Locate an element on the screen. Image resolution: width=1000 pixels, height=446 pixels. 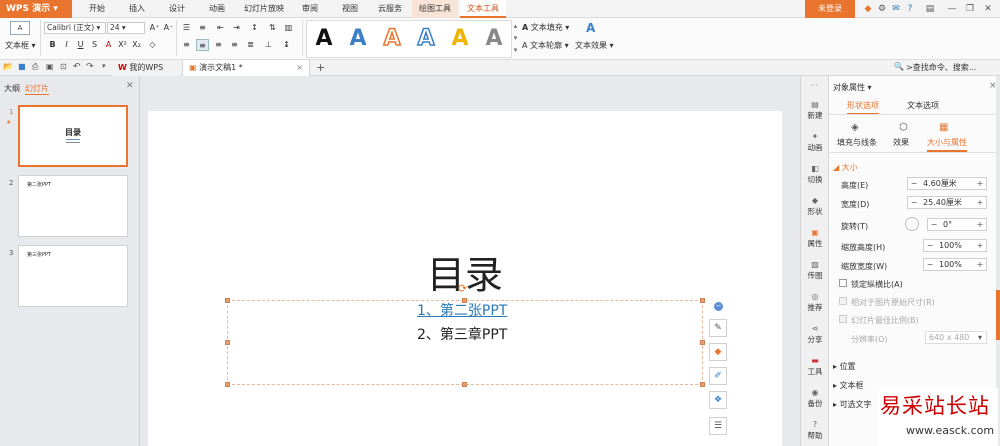
sidebar-recommend: ◎ 推荐 is located at coordinates (815, 302).